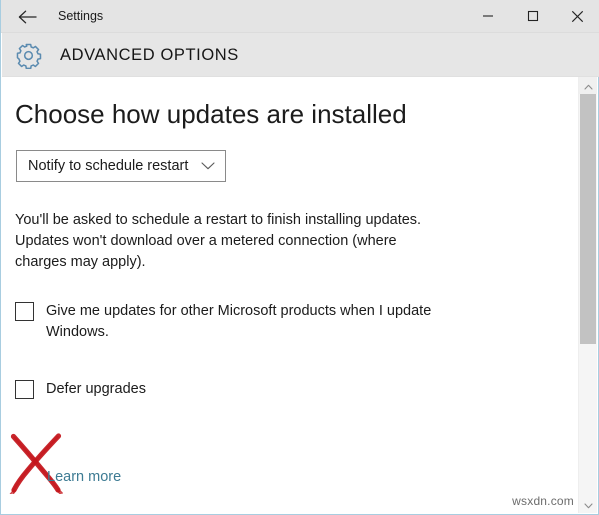  I want to click on watermark: wsxdn.com, so click(543, 501).